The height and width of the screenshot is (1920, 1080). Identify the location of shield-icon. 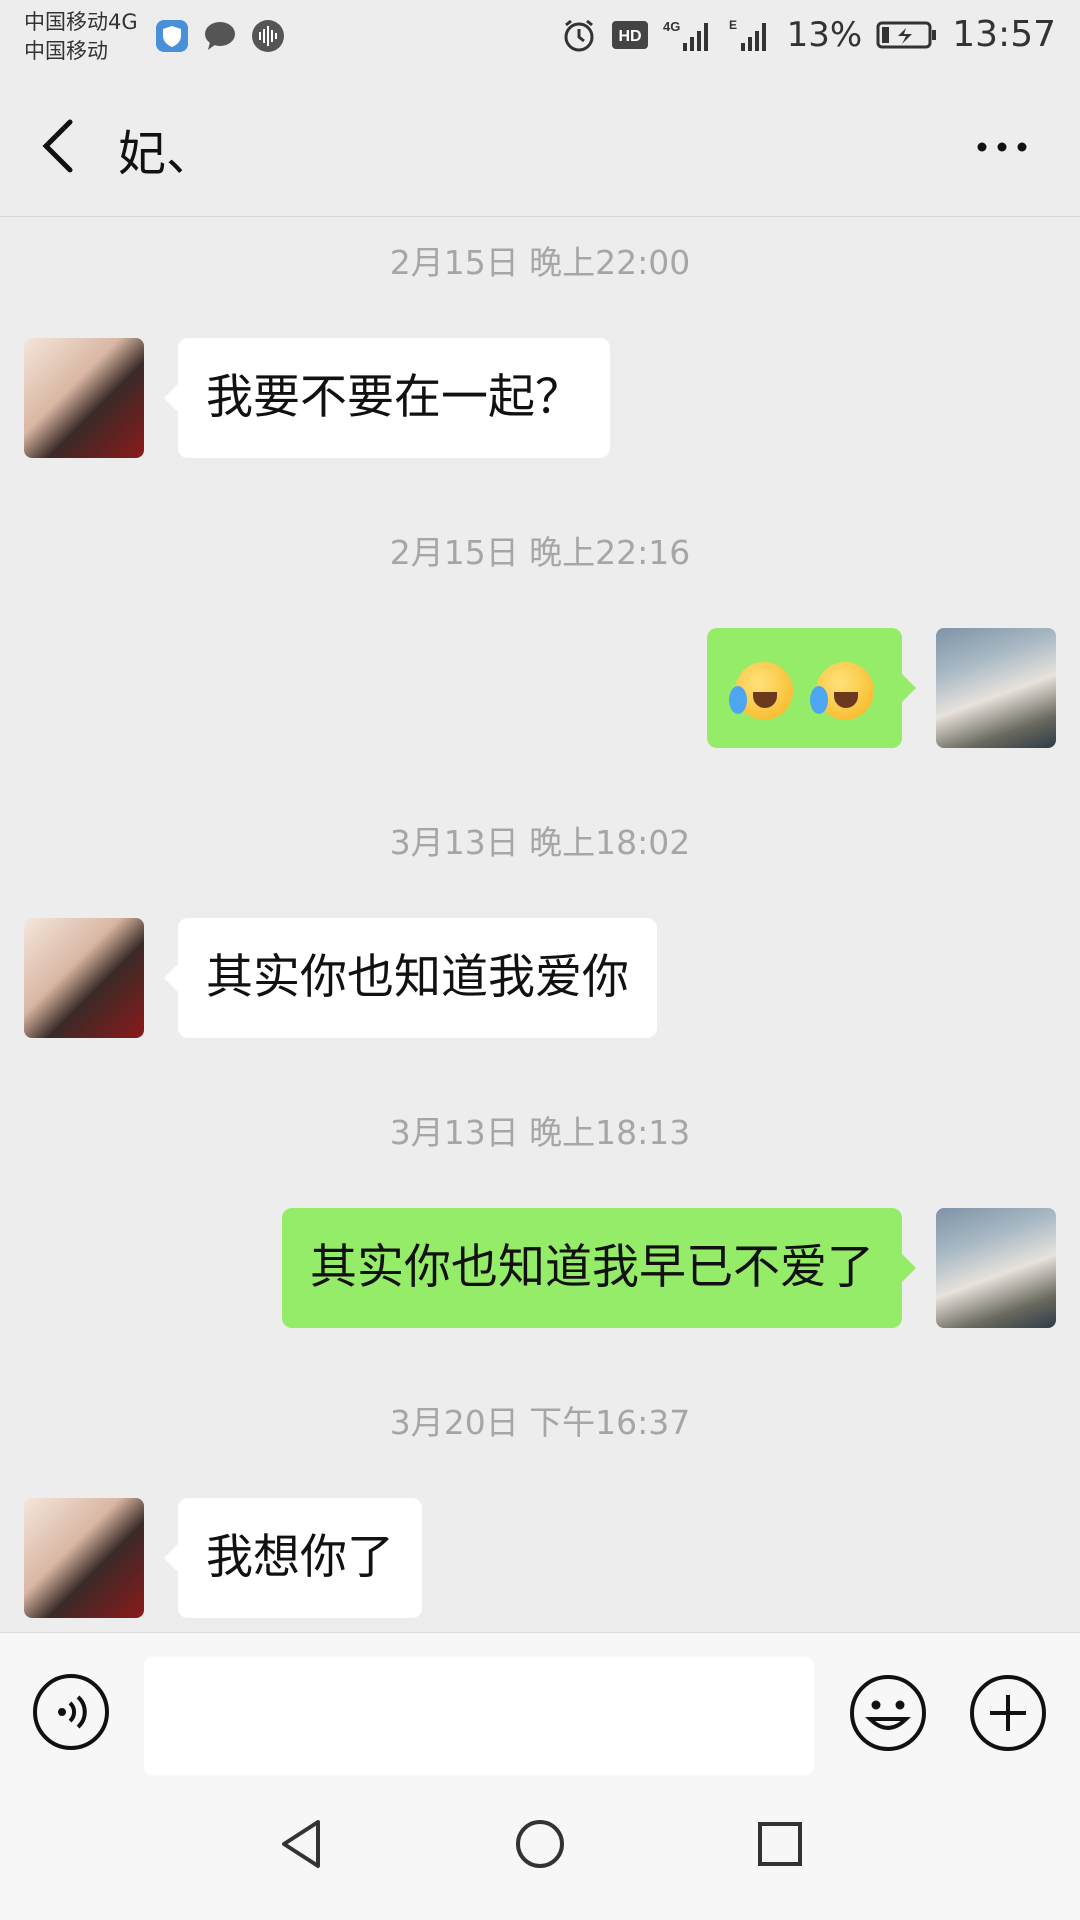
(172, 36).